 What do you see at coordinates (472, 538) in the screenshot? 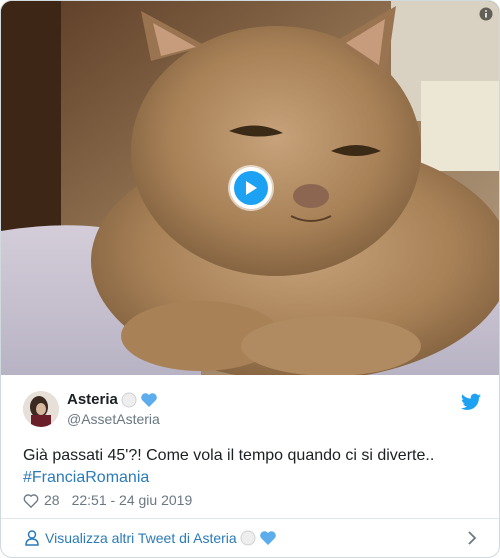
I see `chevron-right-icon` at bounding box center [472, 538].